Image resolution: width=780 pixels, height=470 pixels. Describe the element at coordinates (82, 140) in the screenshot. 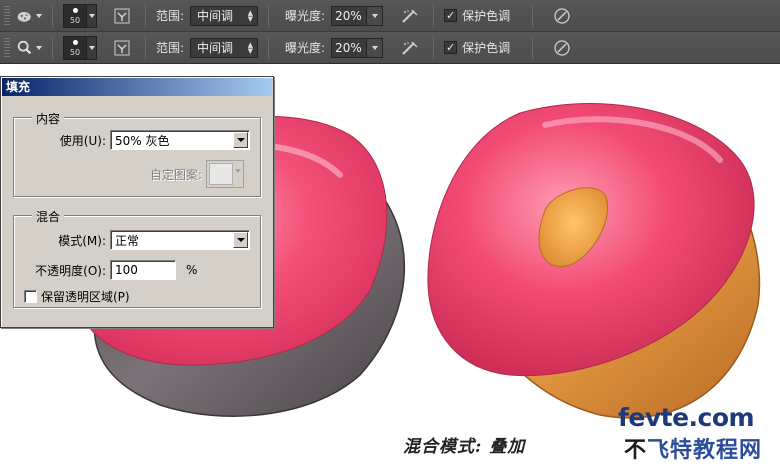

I see `use-label: 使用(U):` at that location.